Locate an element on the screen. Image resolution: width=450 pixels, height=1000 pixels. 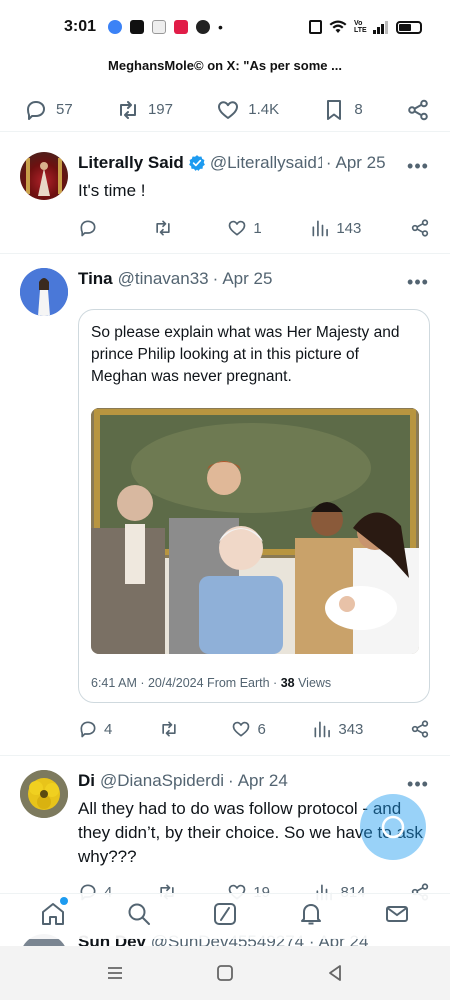
tiktok-icon is located at coordinates (159, 27).